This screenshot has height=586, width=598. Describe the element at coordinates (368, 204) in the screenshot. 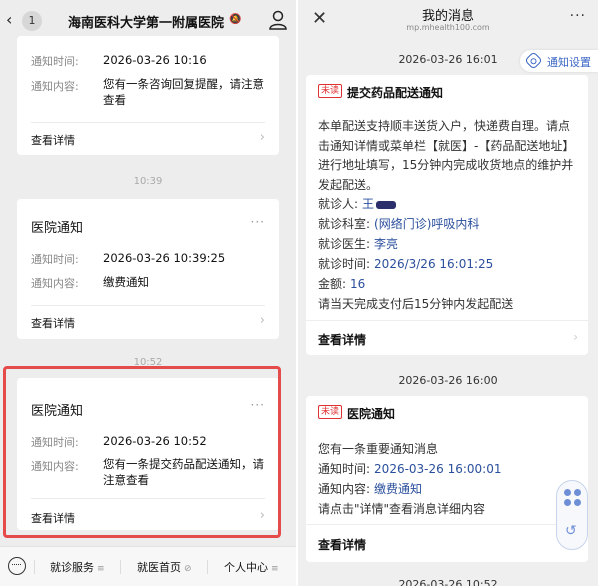

I see `patient-value: 王` at that location.